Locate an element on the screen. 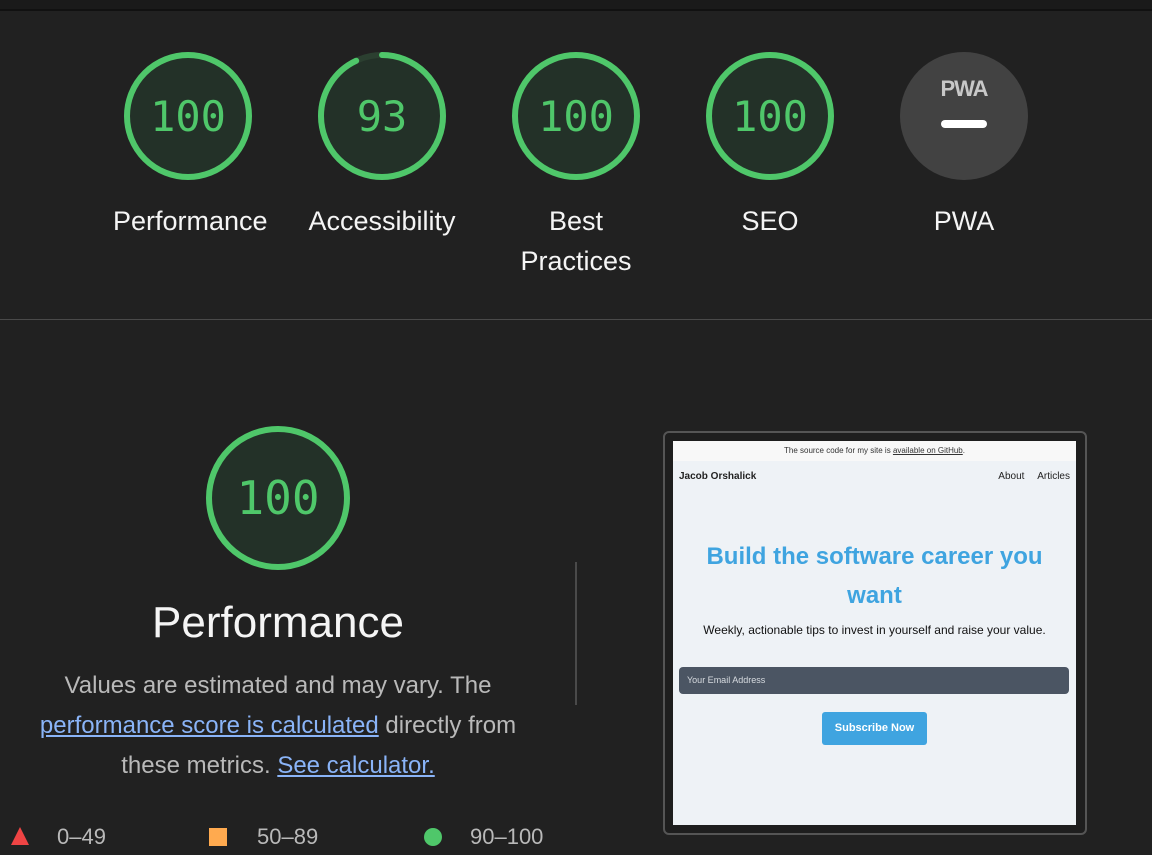 This screenshot has height=855, width=1152. gauge-best-practices-ring: 100 is located at coordinates (576, 116).